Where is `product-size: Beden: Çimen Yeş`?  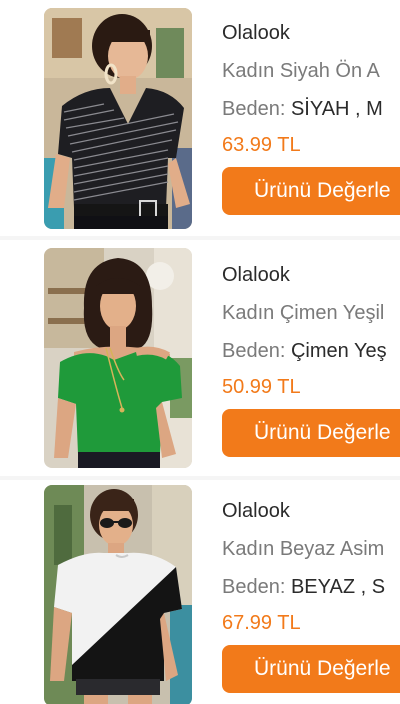 product-size: Beden: Çimen Yeş is located at coordinates (311, 351).